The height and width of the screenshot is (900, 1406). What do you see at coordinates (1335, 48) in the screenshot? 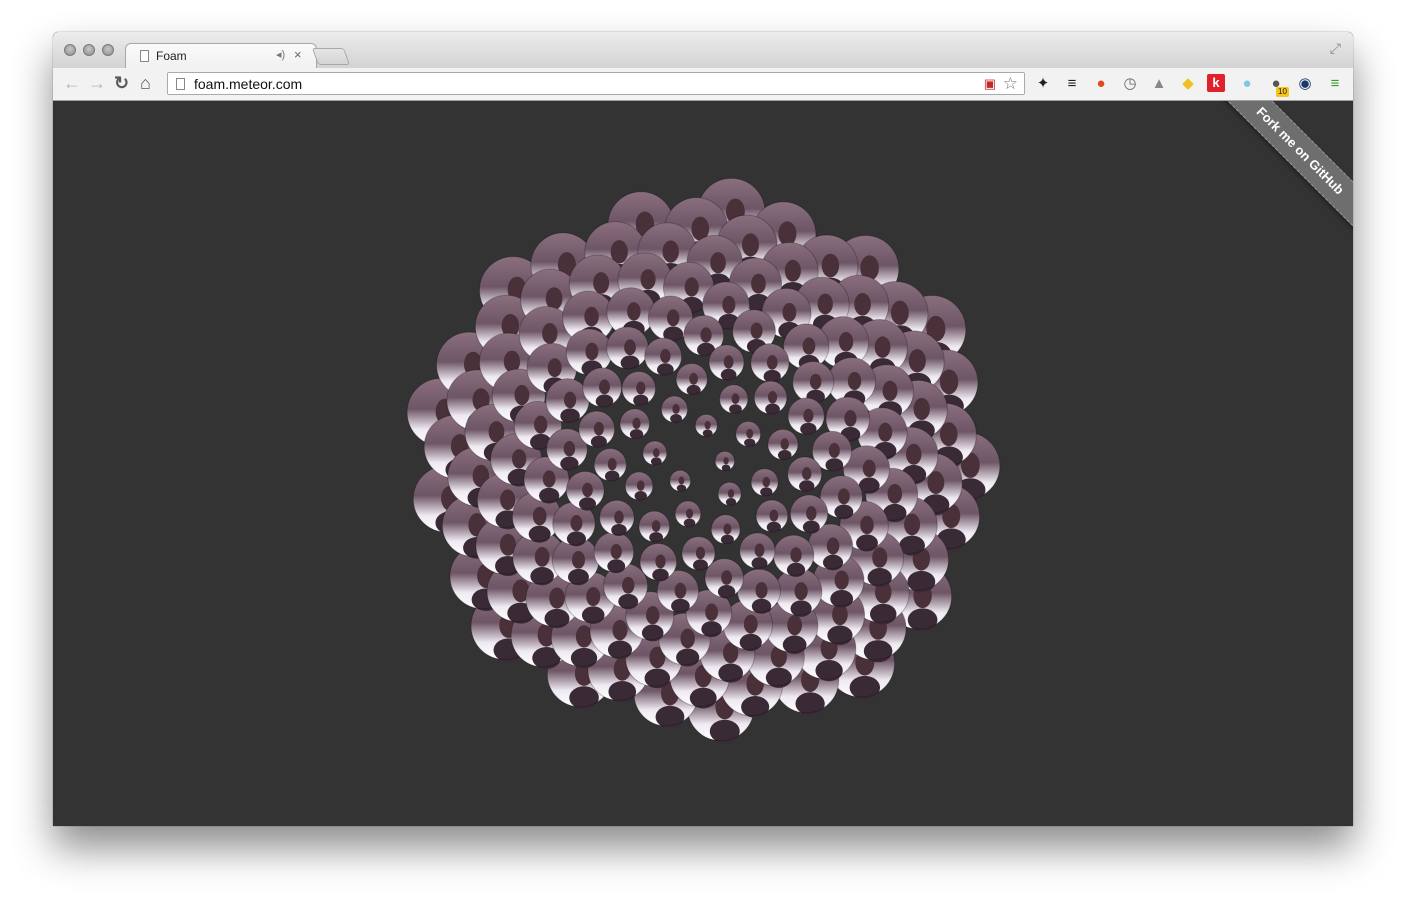
I see `fullscreen-icon: ⤢` at bounding box center [1335, 48].